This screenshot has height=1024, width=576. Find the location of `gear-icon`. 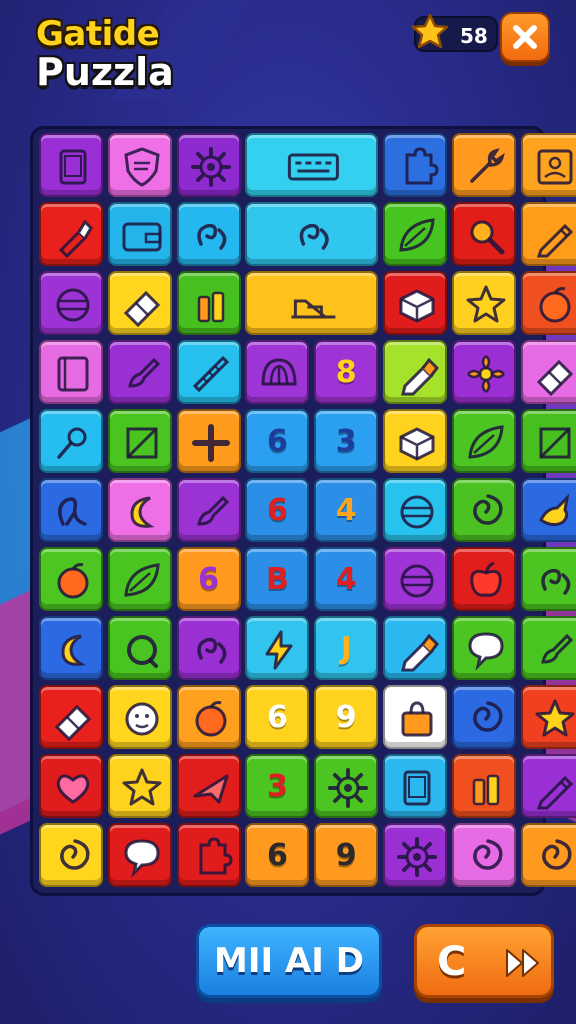

gear-icon is located at coordinates (417, 857).